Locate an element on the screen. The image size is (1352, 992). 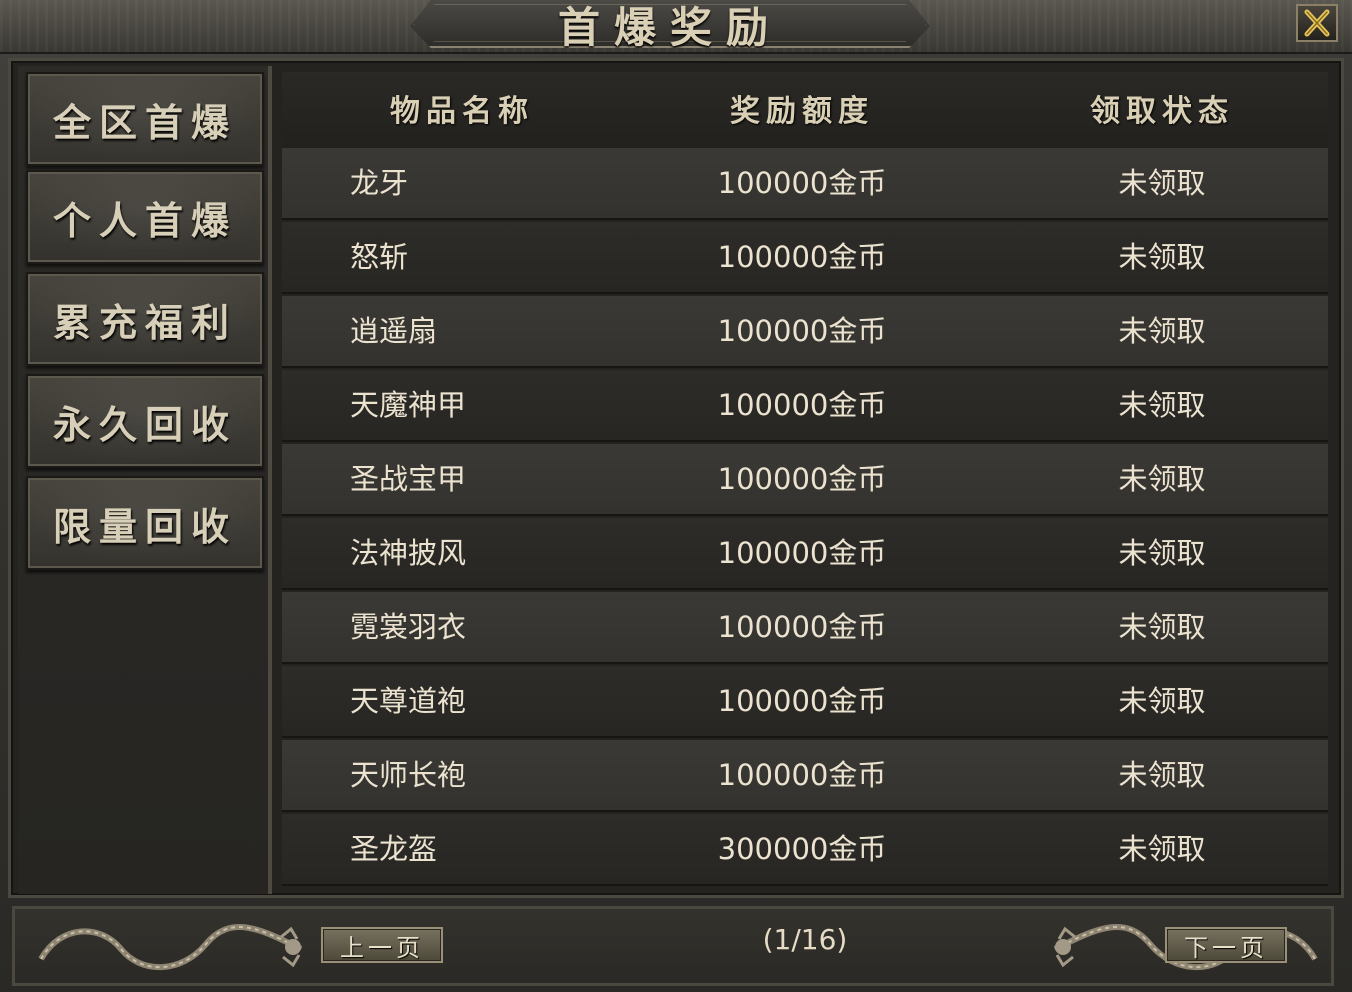
prev-page-button: 上一页 is located at coordinates (382, 945).